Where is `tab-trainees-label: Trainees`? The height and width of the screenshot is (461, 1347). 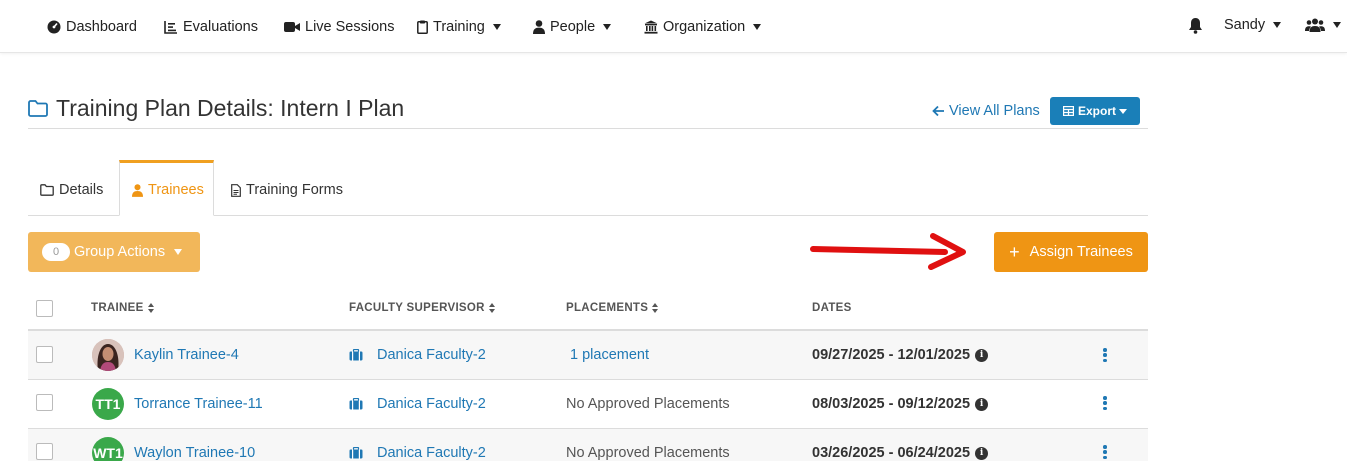
tab-trainees-label: Trainees is located at coordinates (176, 190).